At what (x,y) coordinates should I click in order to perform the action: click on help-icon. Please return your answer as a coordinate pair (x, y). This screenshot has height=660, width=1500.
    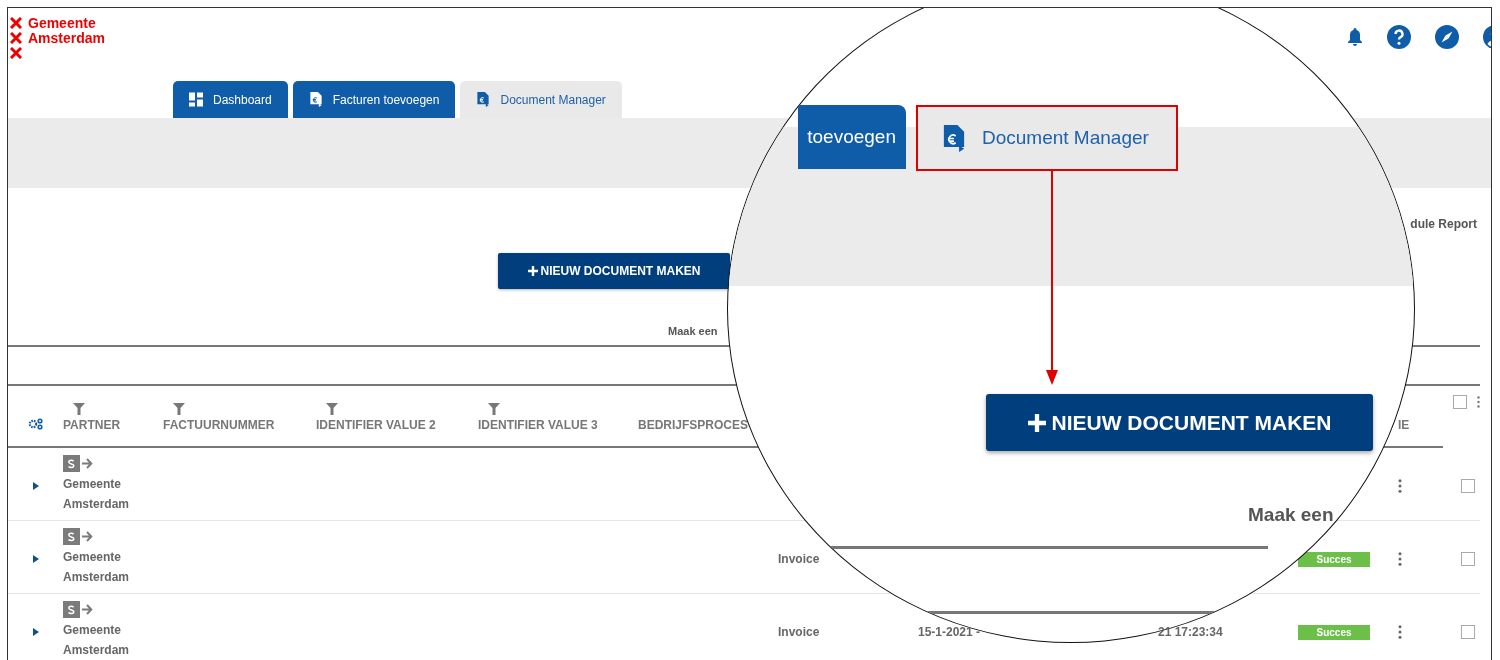
    Looking at the image, I should click on (1399, 37).